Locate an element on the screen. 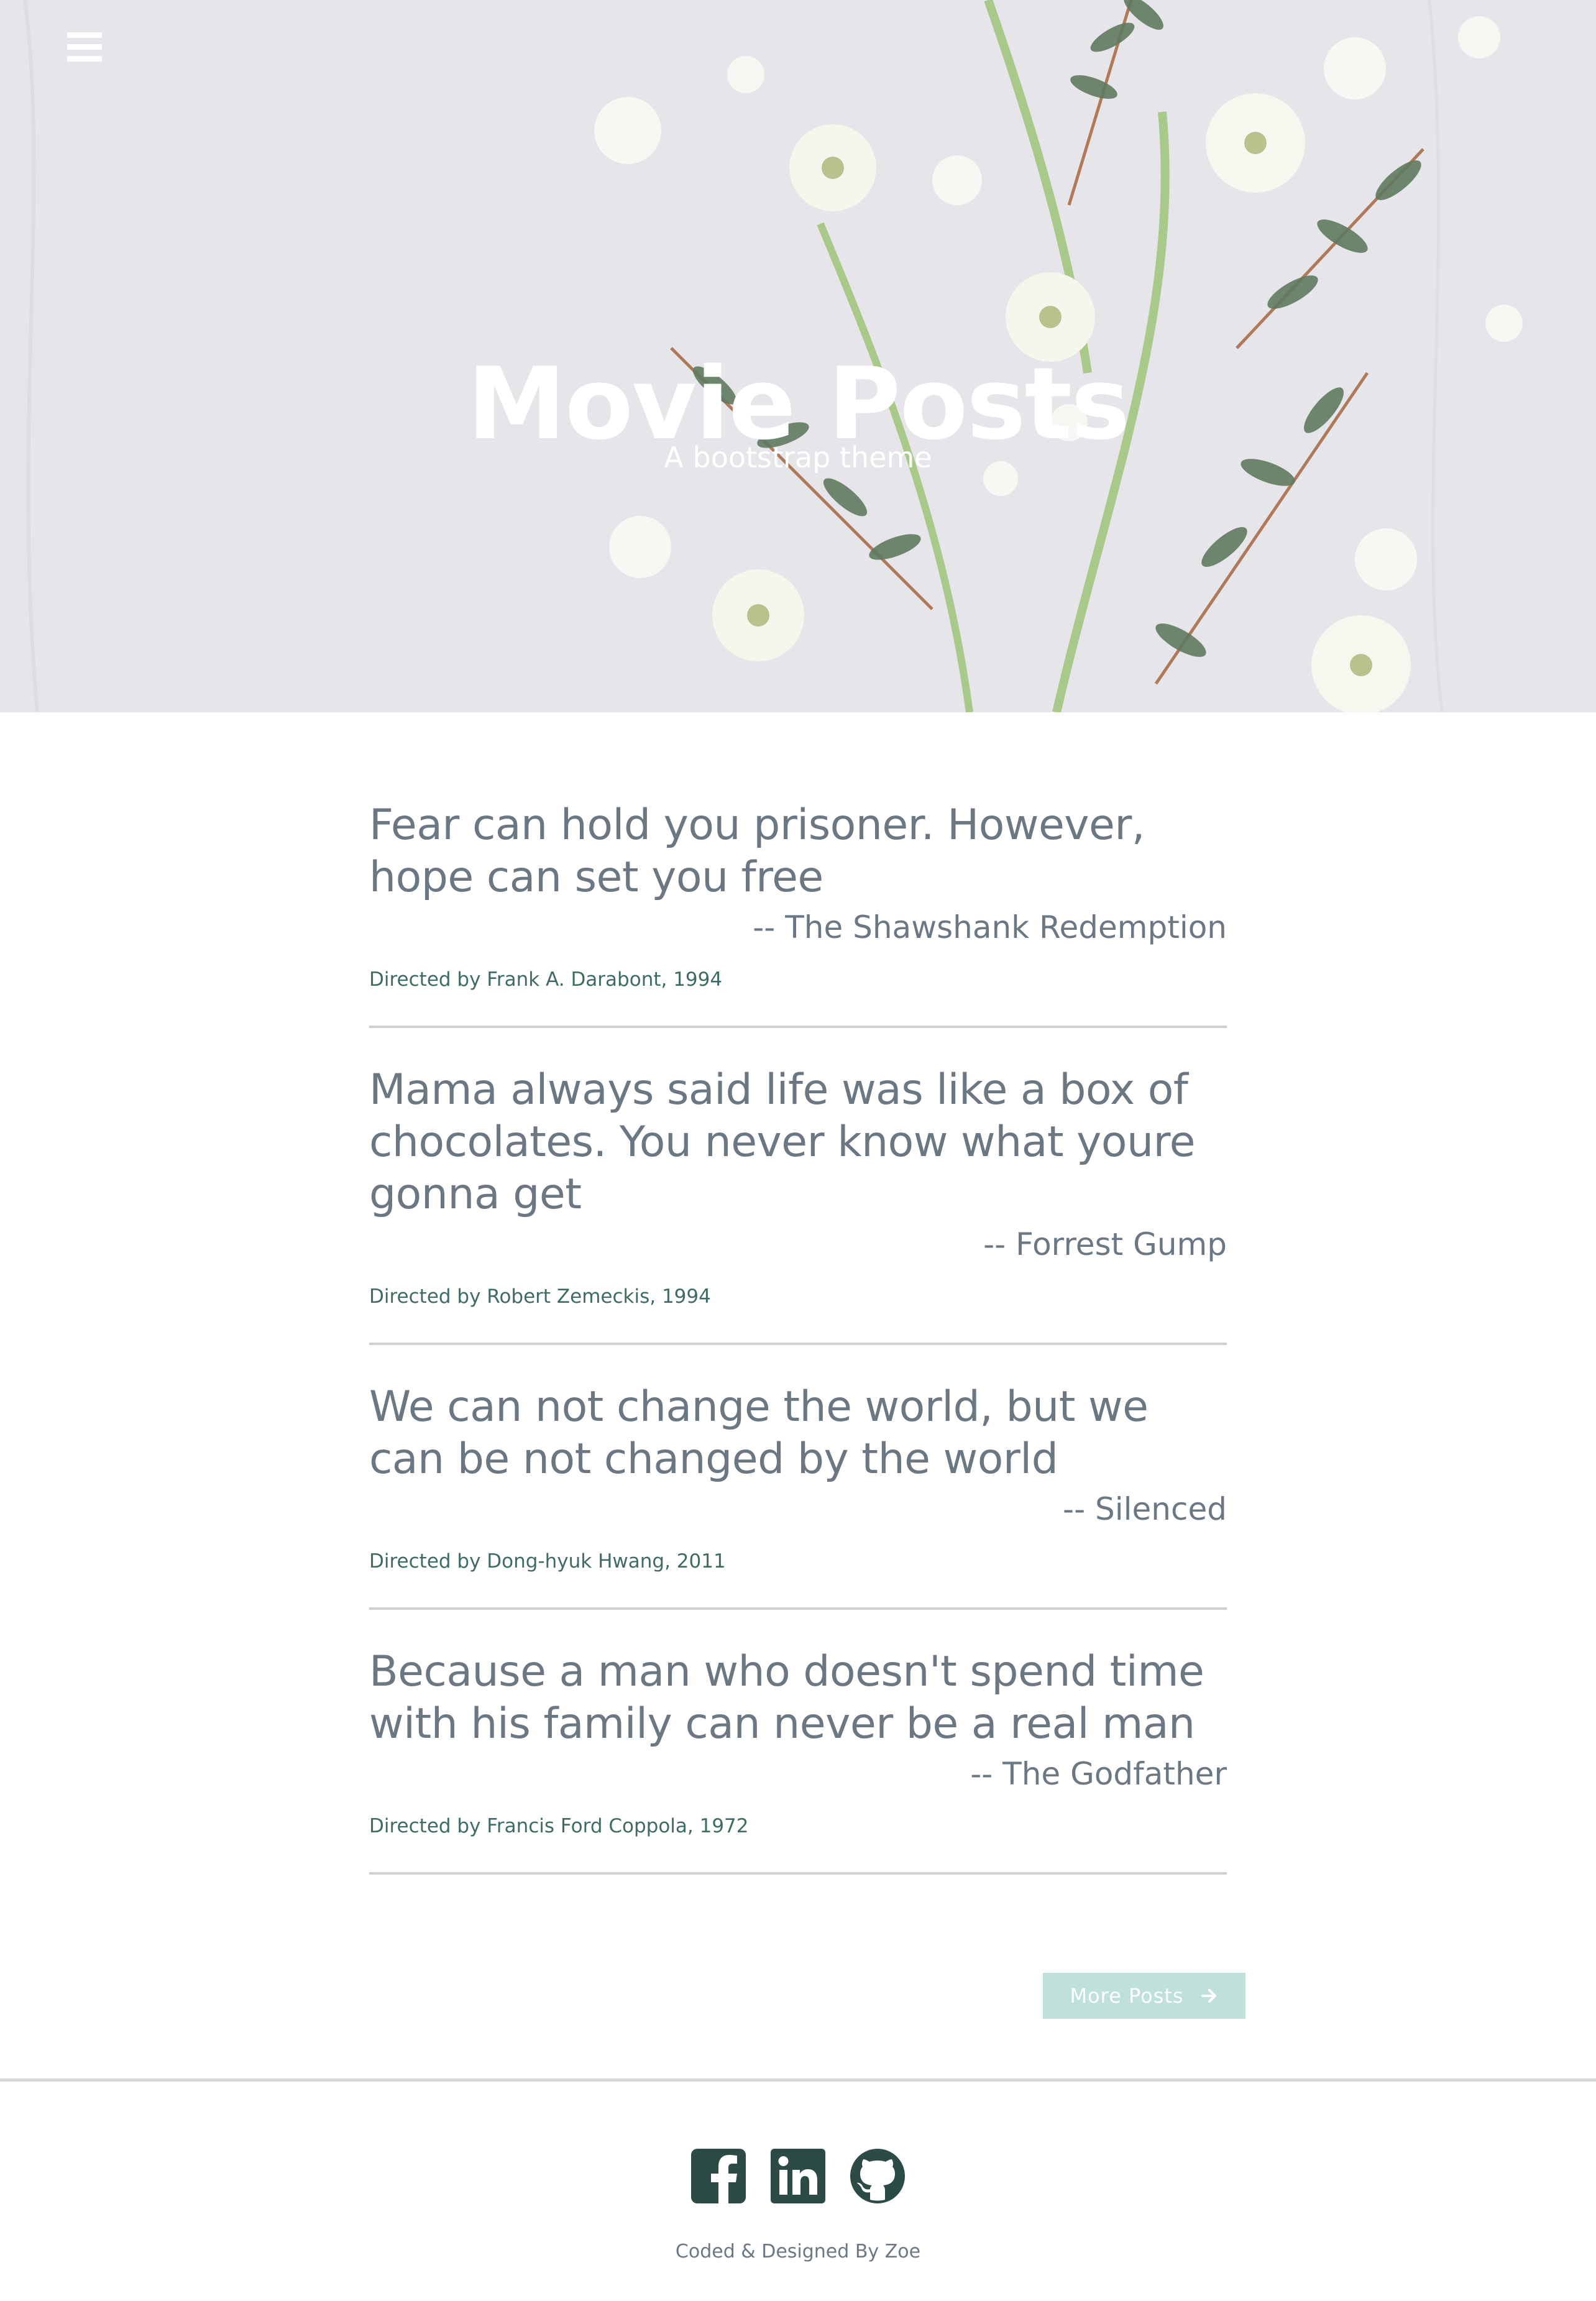 This screenshot has height=2301, width=1596. page-footer: Coded & Designed By Zoe is located at coordinates (798, 2190).